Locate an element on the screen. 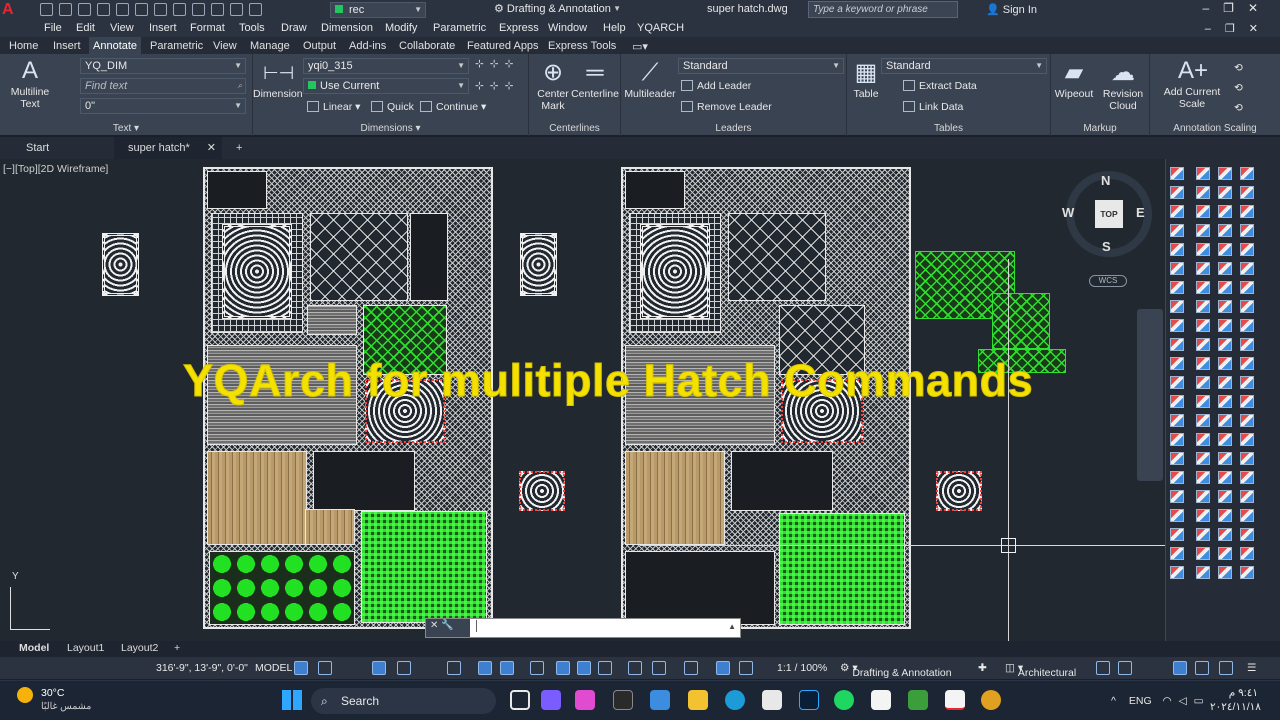 The image size is (1280, 720). new-tab-button: + is located at coordinates (237, 148).